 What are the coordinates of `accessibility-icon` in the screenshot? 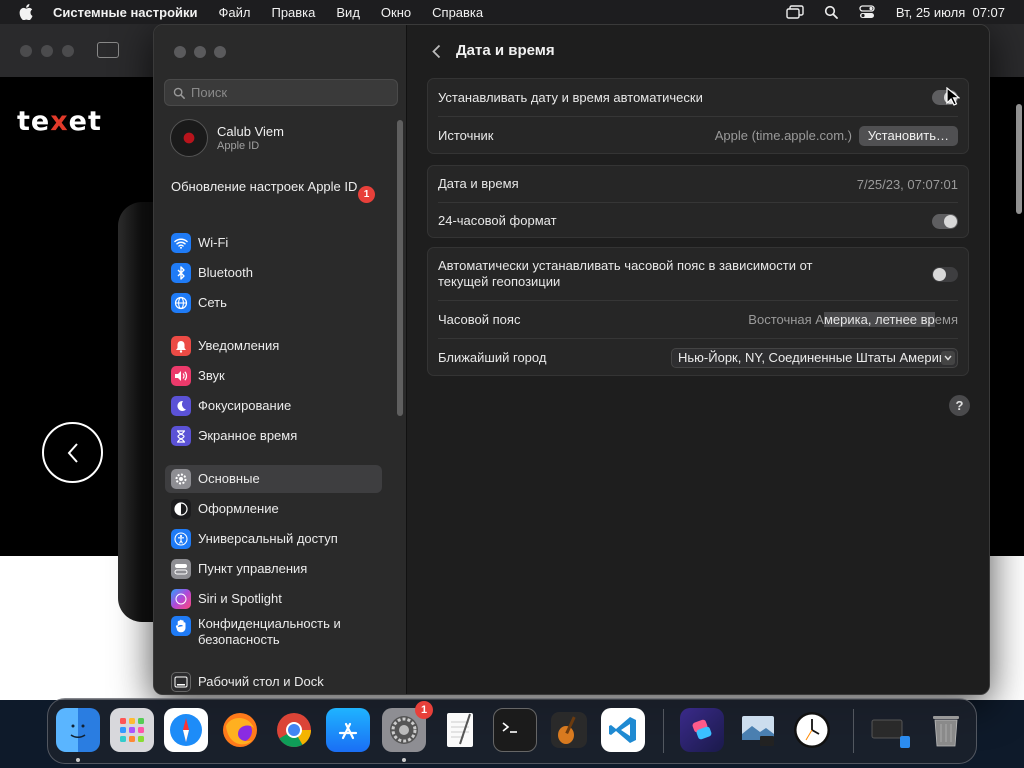 It's located at (181, 539).